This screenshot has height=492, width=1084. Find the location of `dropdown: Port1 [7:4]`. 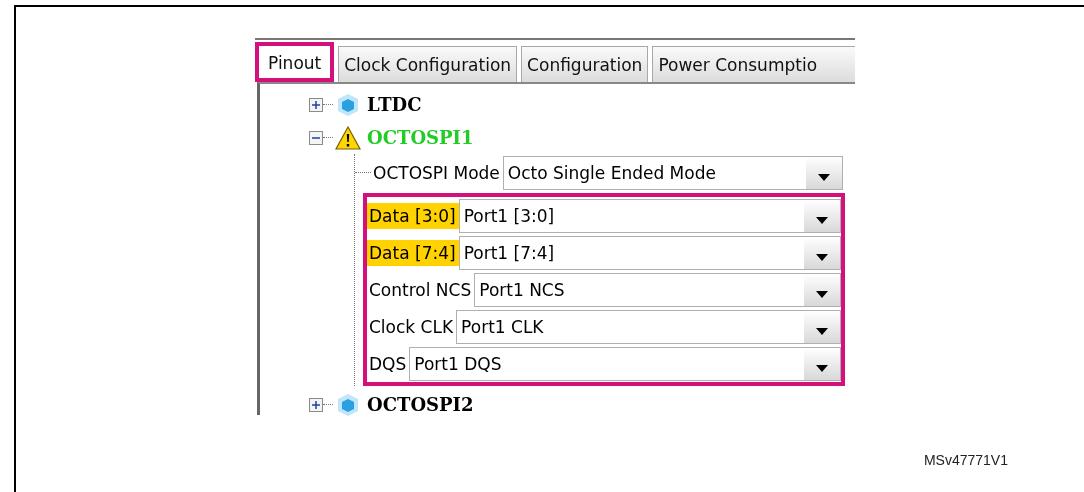

dropdown: Port1 [7:4] is located at coordinates (649, 252).